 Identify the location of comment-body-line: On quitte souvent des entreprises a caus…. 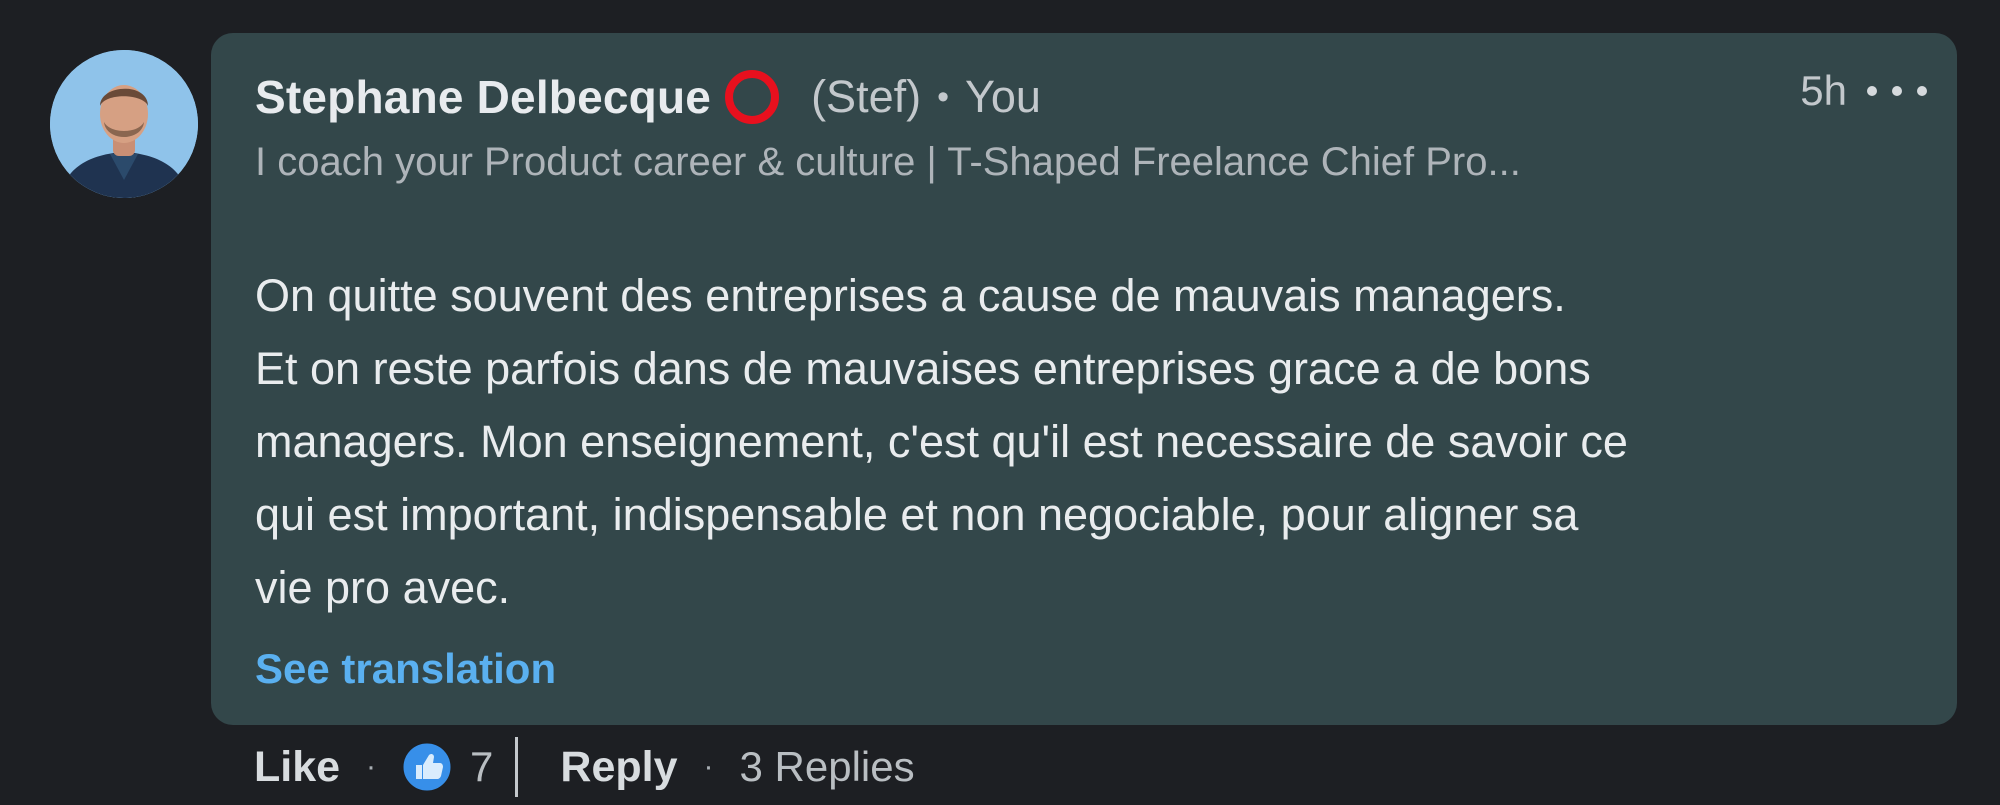
(910, 295).